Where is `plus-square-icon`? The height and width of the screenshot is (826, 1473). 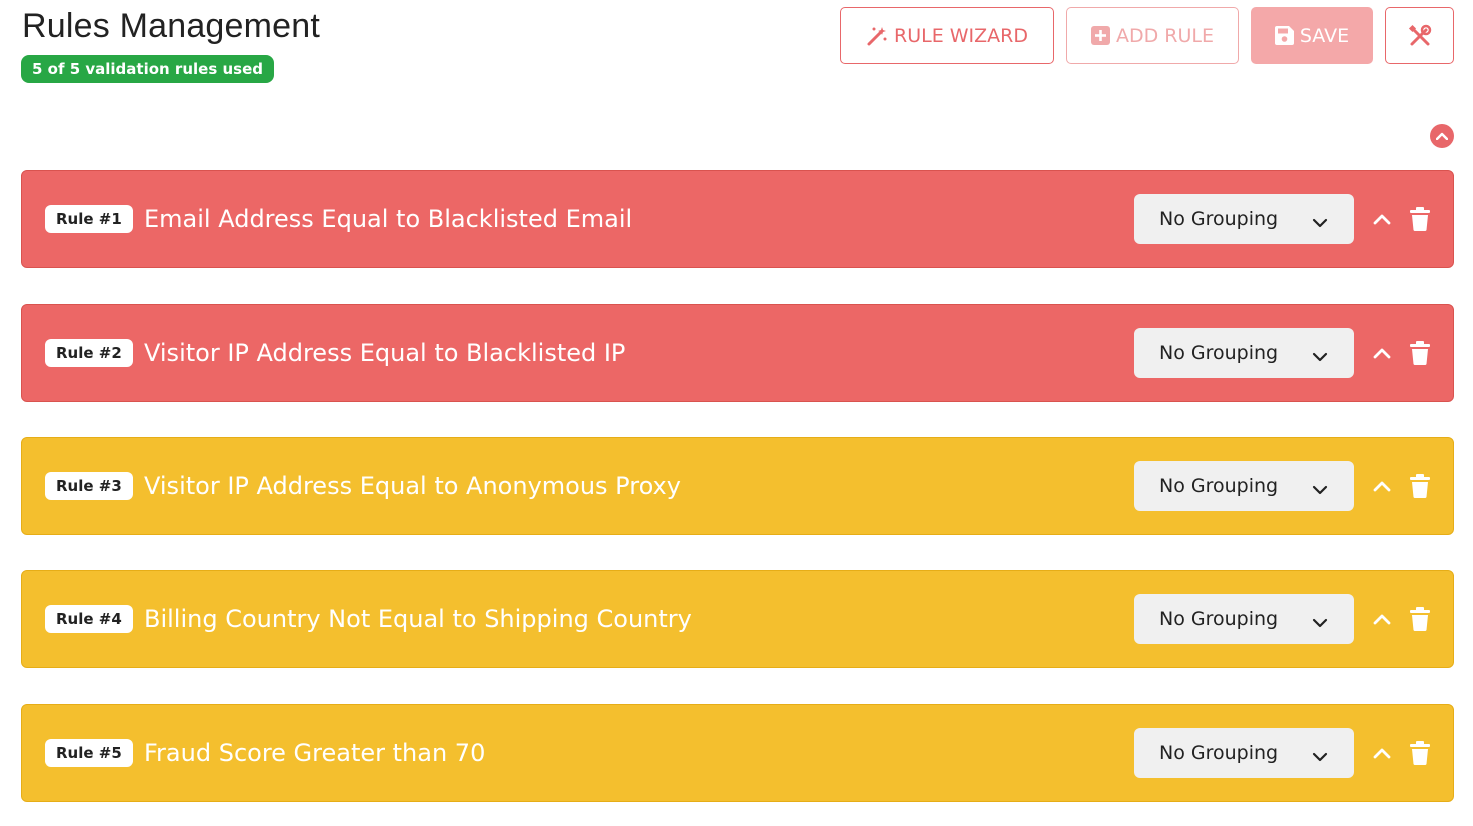
plus-square-icon is located at coordinates (1100, 35).